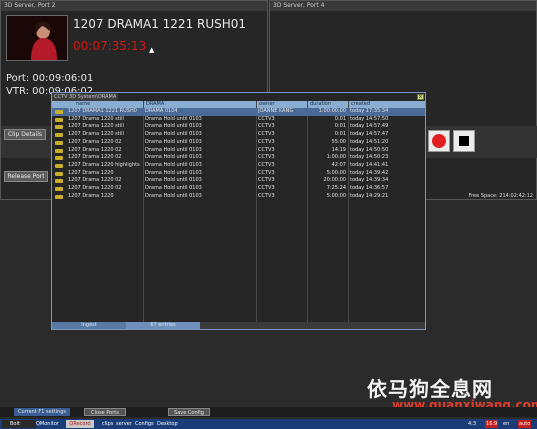 This screenshot has height=429, width=537. What do you see at coordinates (95, 157) in the screenshot?
I see `cell-name: 1207 Drama 1220 02` at bounding box center [95, 157].